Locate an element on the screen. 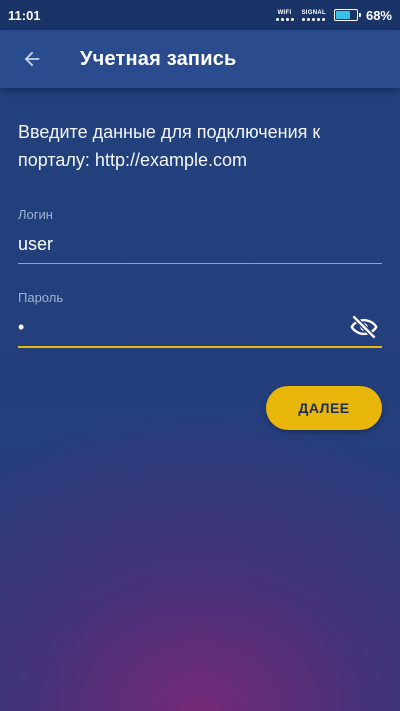 The image size is (400, 711). app-bar: Учетная запись is located at coordinates (200, 59).